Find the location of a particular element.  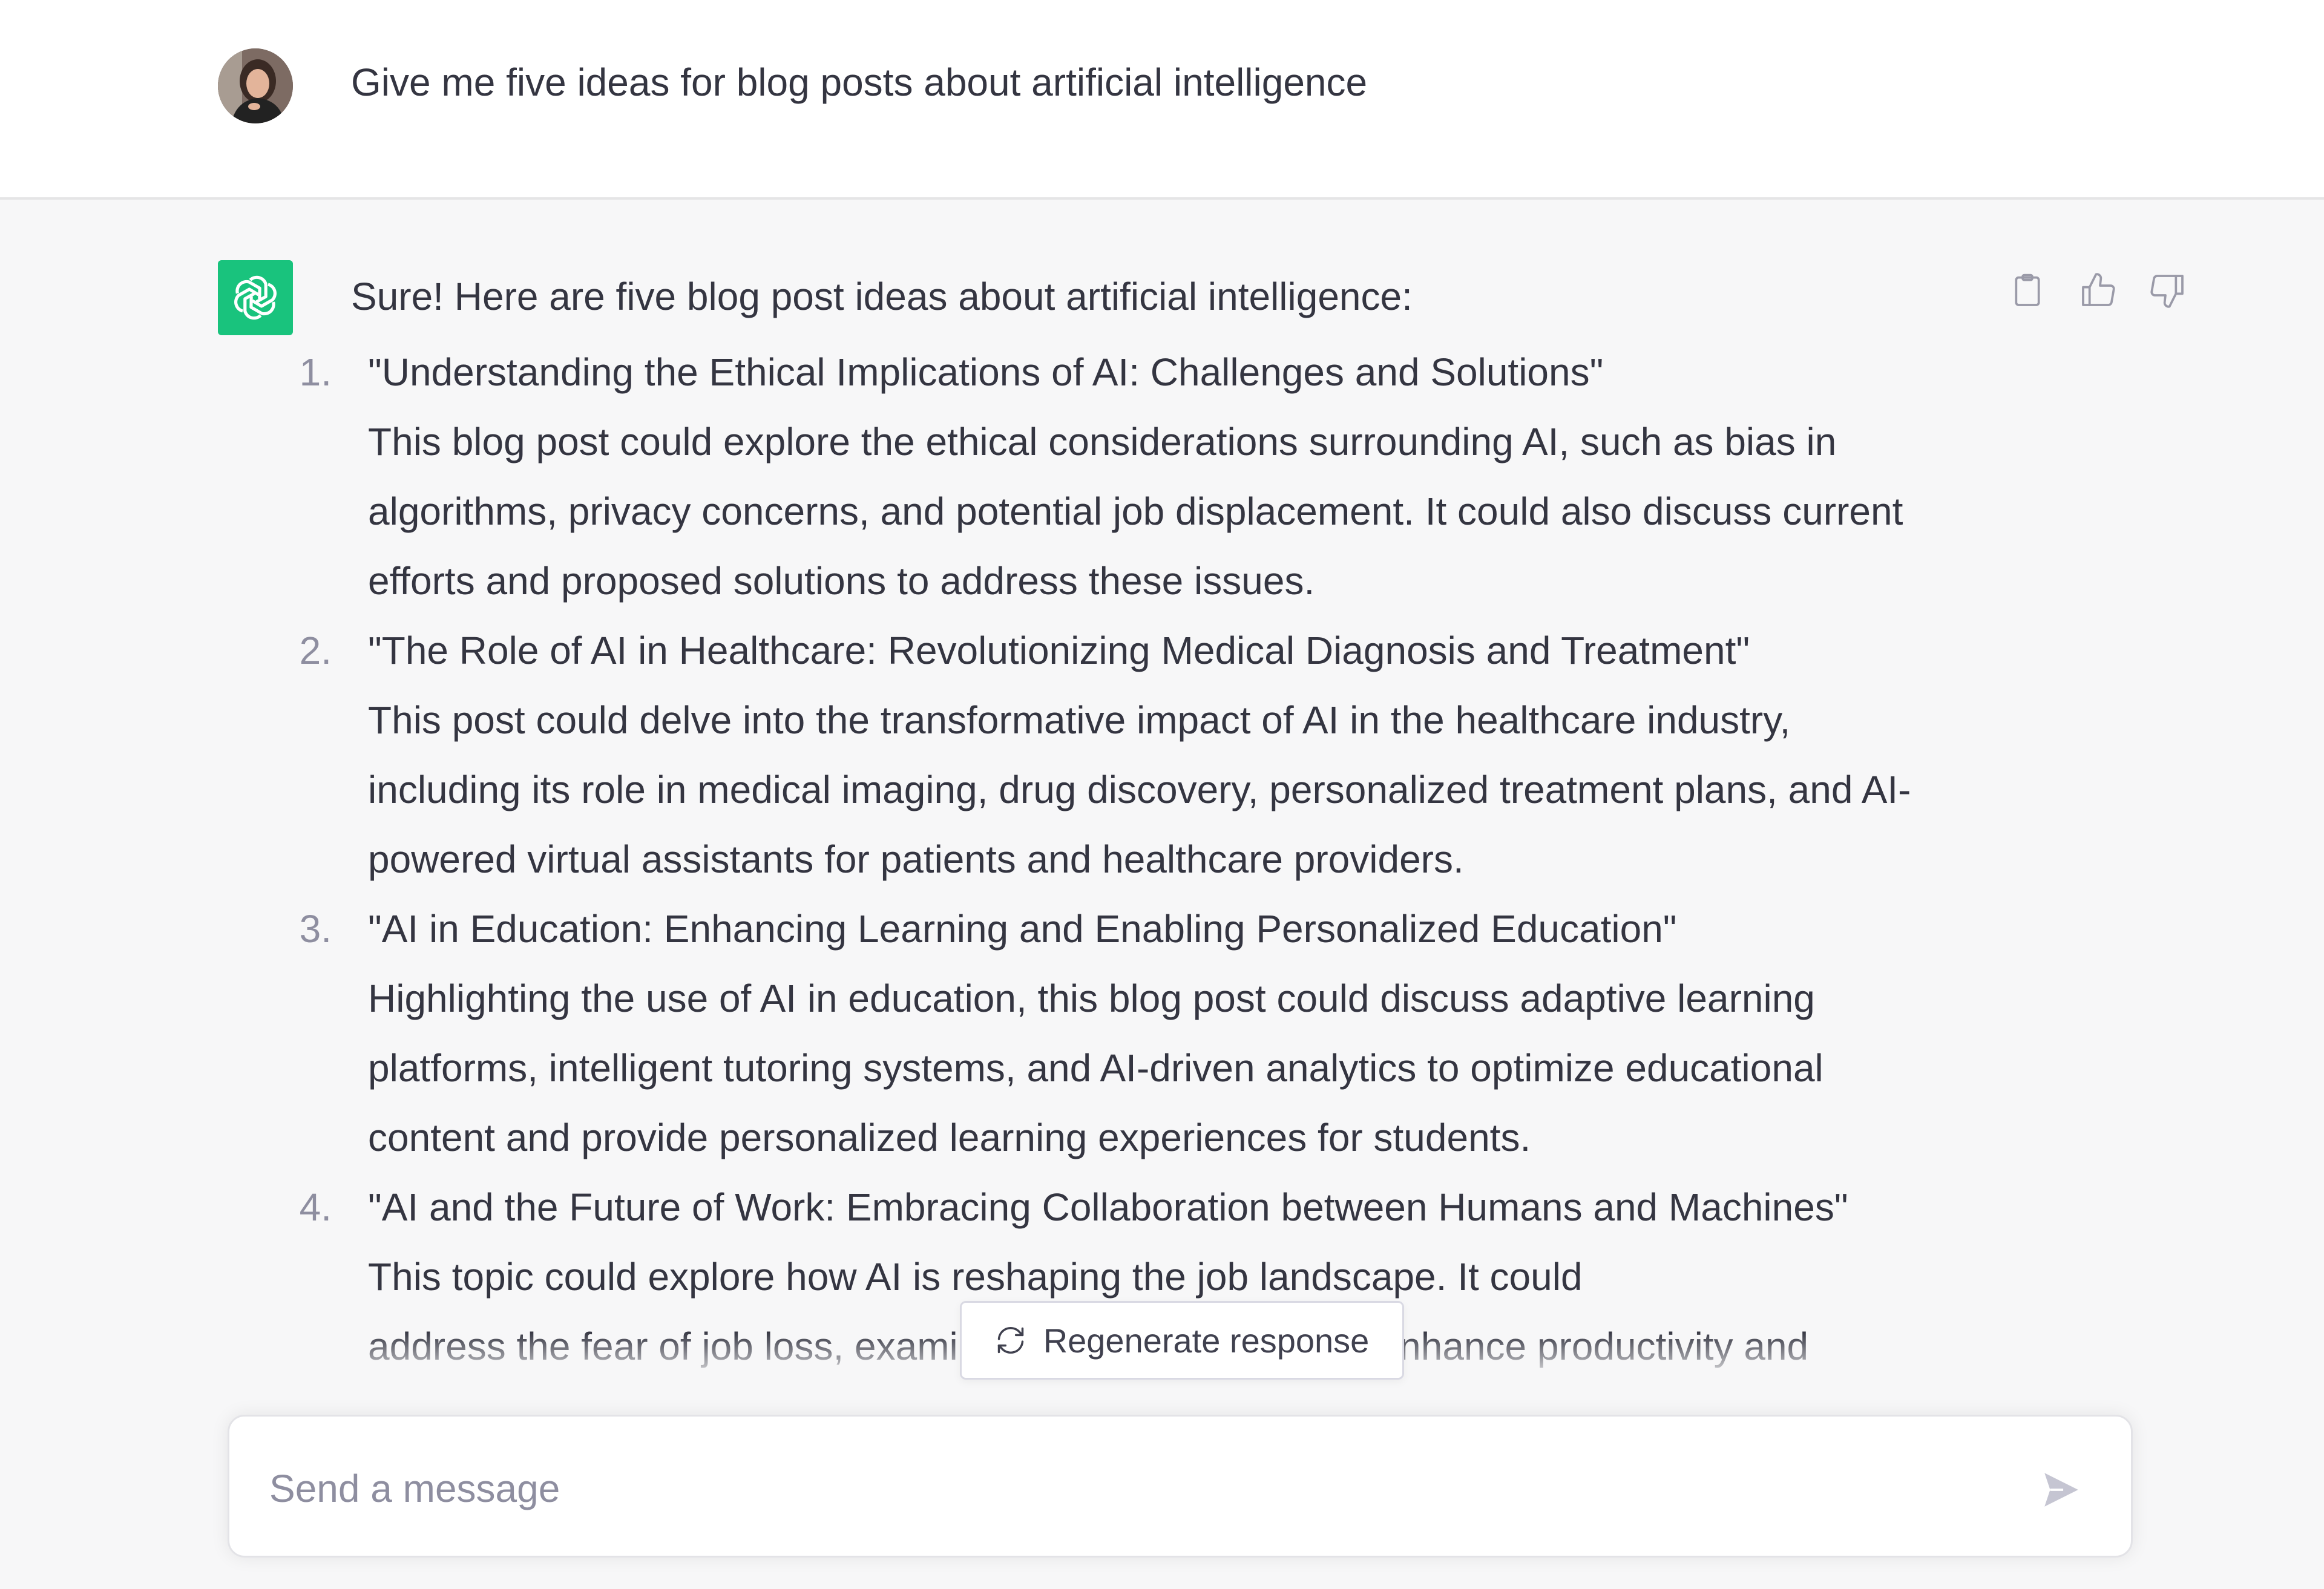

regenerate-response-button: Regenerate response is located at coordinates (1182, 1341).